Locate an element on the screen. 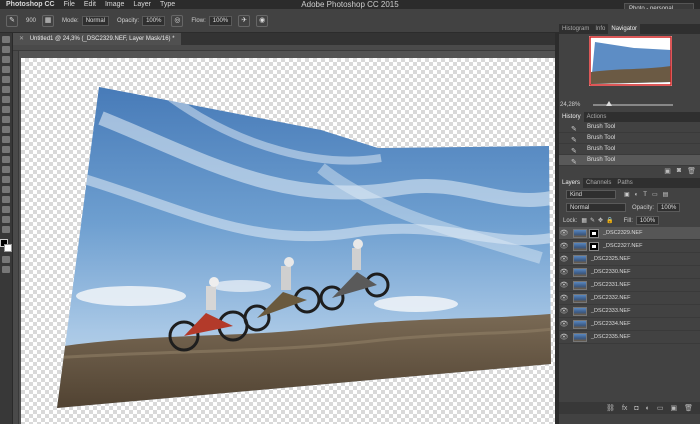 Image resolution: width=700 pixels, height=424 pixels. new-layer-icon: ▣ is located at coordinates (673, 408).